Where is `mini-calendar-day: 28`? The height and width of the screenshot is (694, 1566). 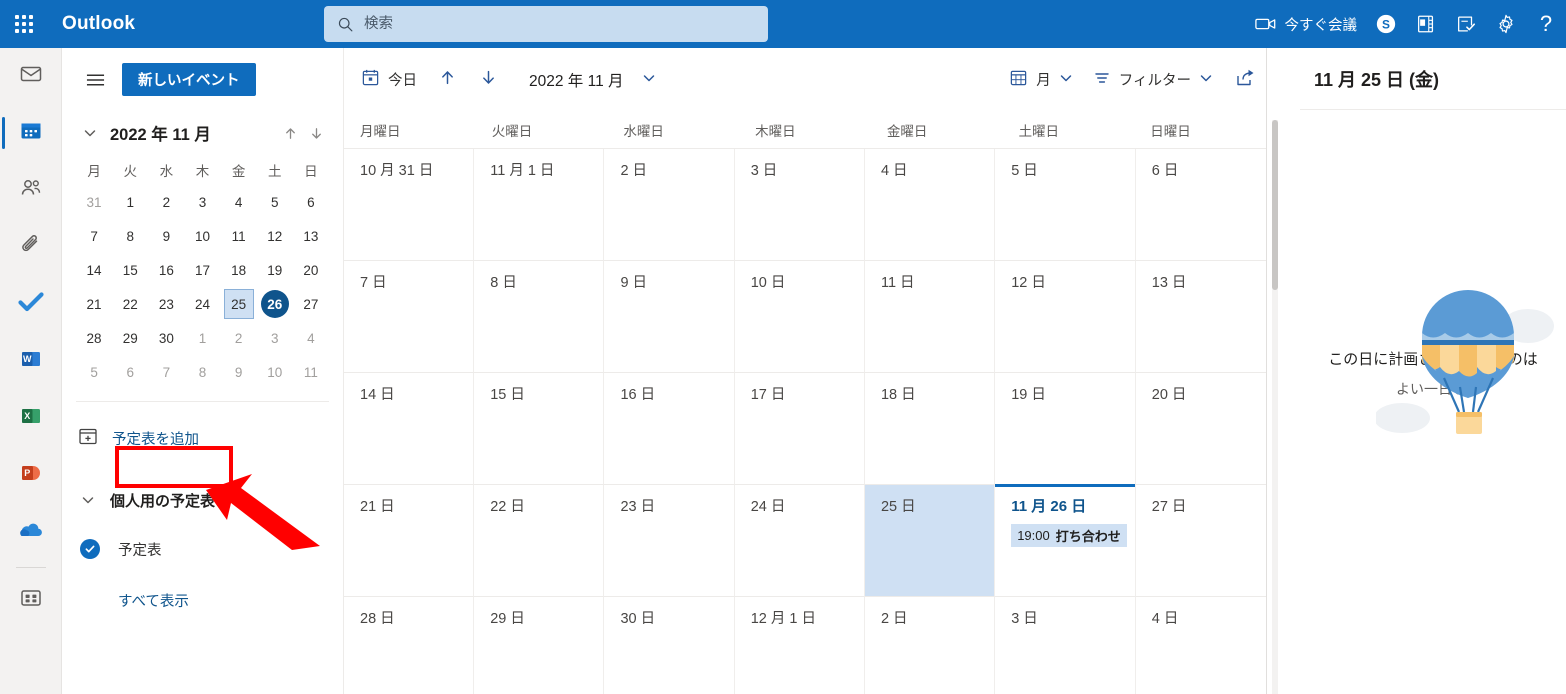
mini-calendar-day: 28 is located at coordinates (94, 338).